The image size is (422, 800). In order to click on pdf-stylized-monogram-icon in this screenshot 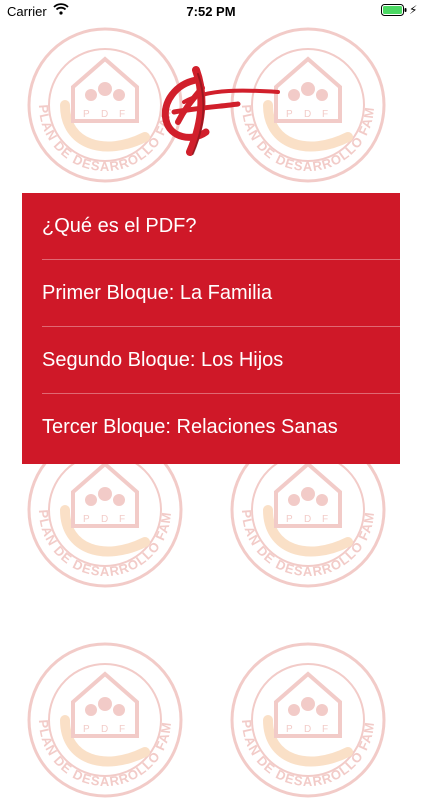, I will do `click(213, 109)`.